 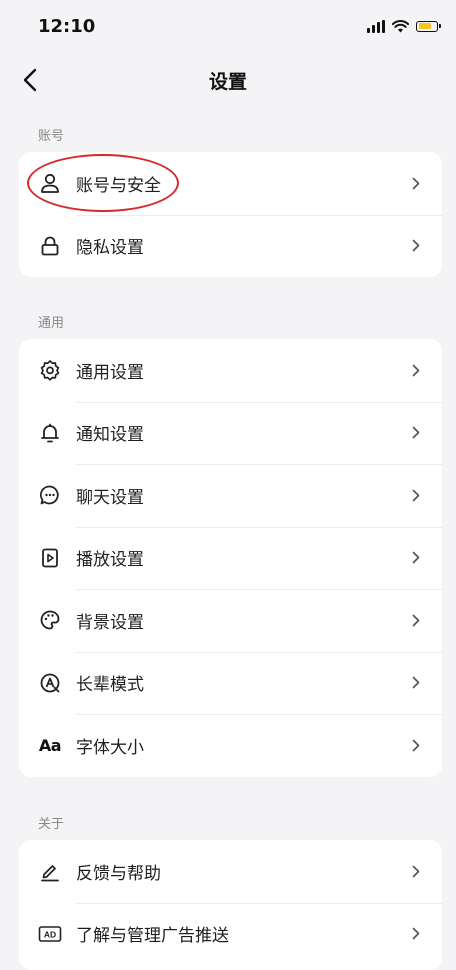 I want to click on row-label: 长辈模式, so click(x=110, y=685).